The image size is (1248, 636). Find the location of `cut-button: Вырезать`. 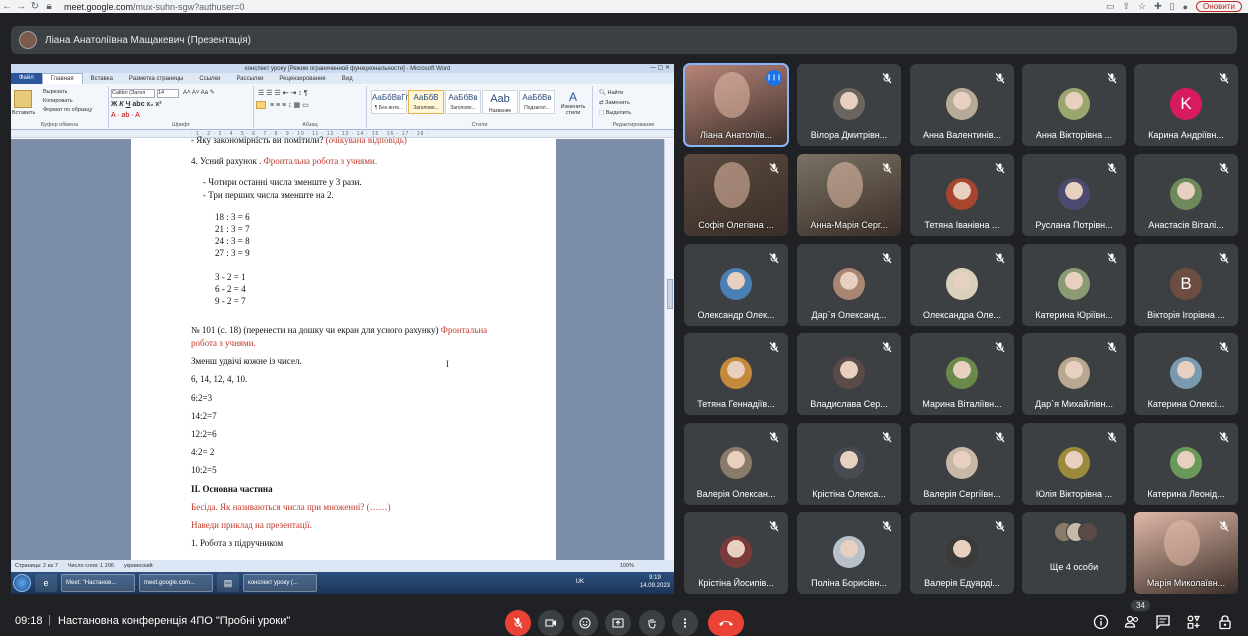

cut-button: Вырезать is located at coordinates (55, 92).